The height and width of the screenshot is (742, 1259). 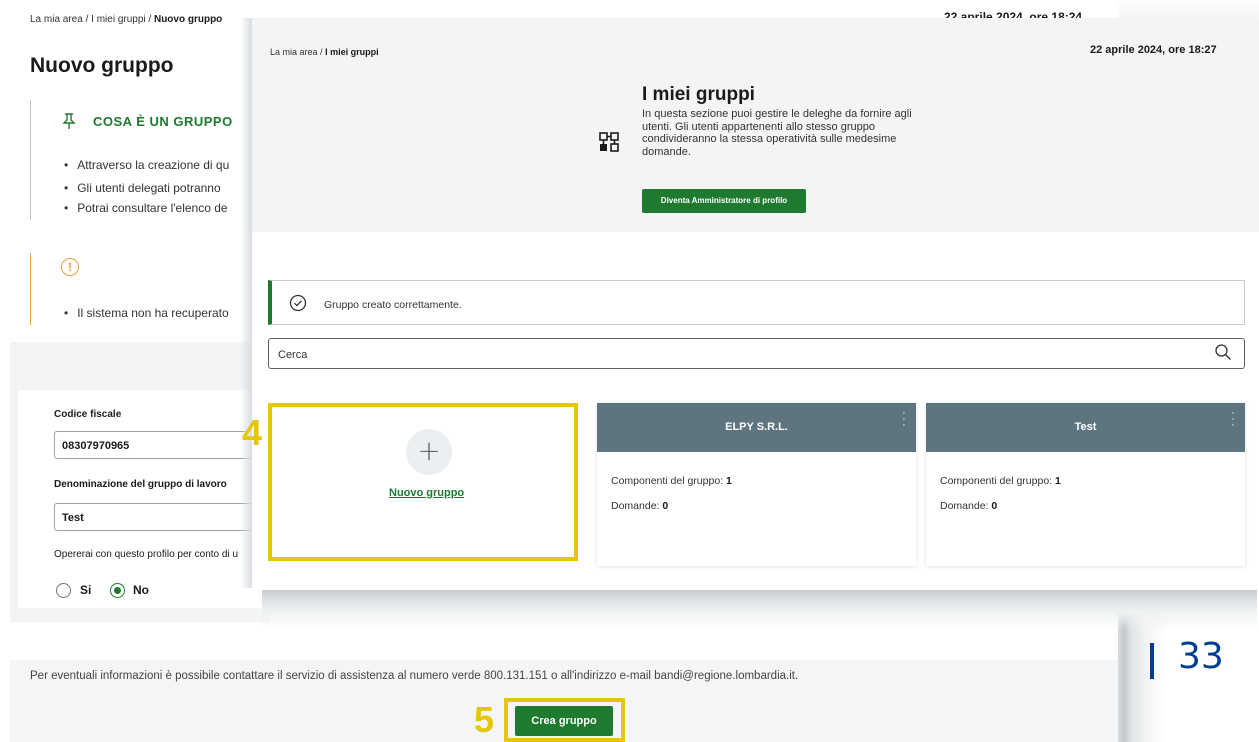 What do you see at coordinates (188, 19) in the screenshot?
I see `breadcrumb-current: Nuovo gruppo` at bounding box center [188, 19].